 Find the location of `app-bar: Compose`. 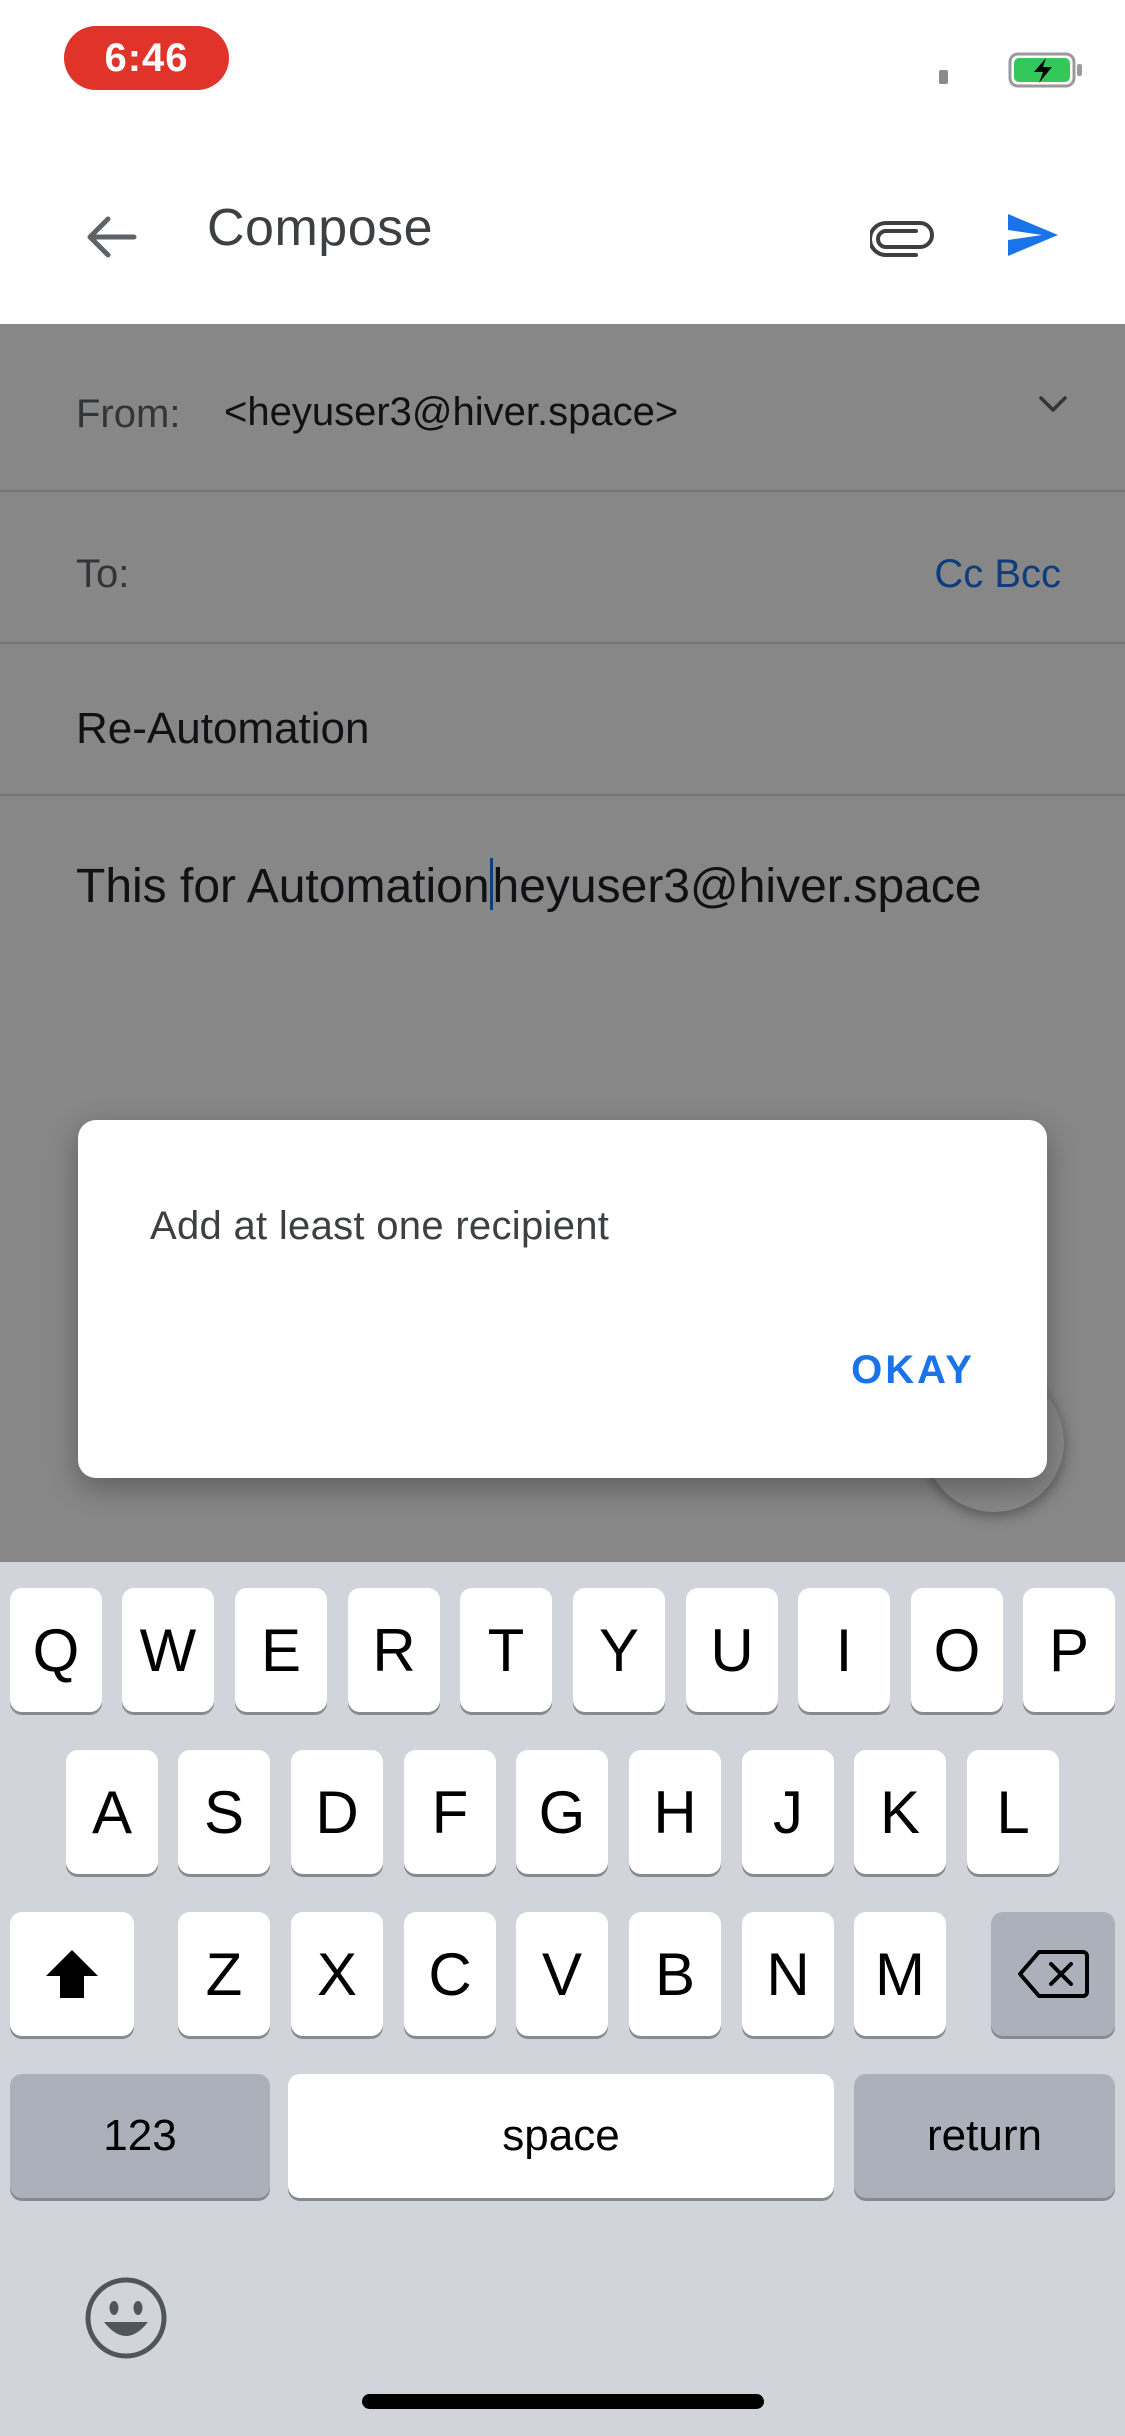

app-bar: Compose is located at coordinates (562, 227).